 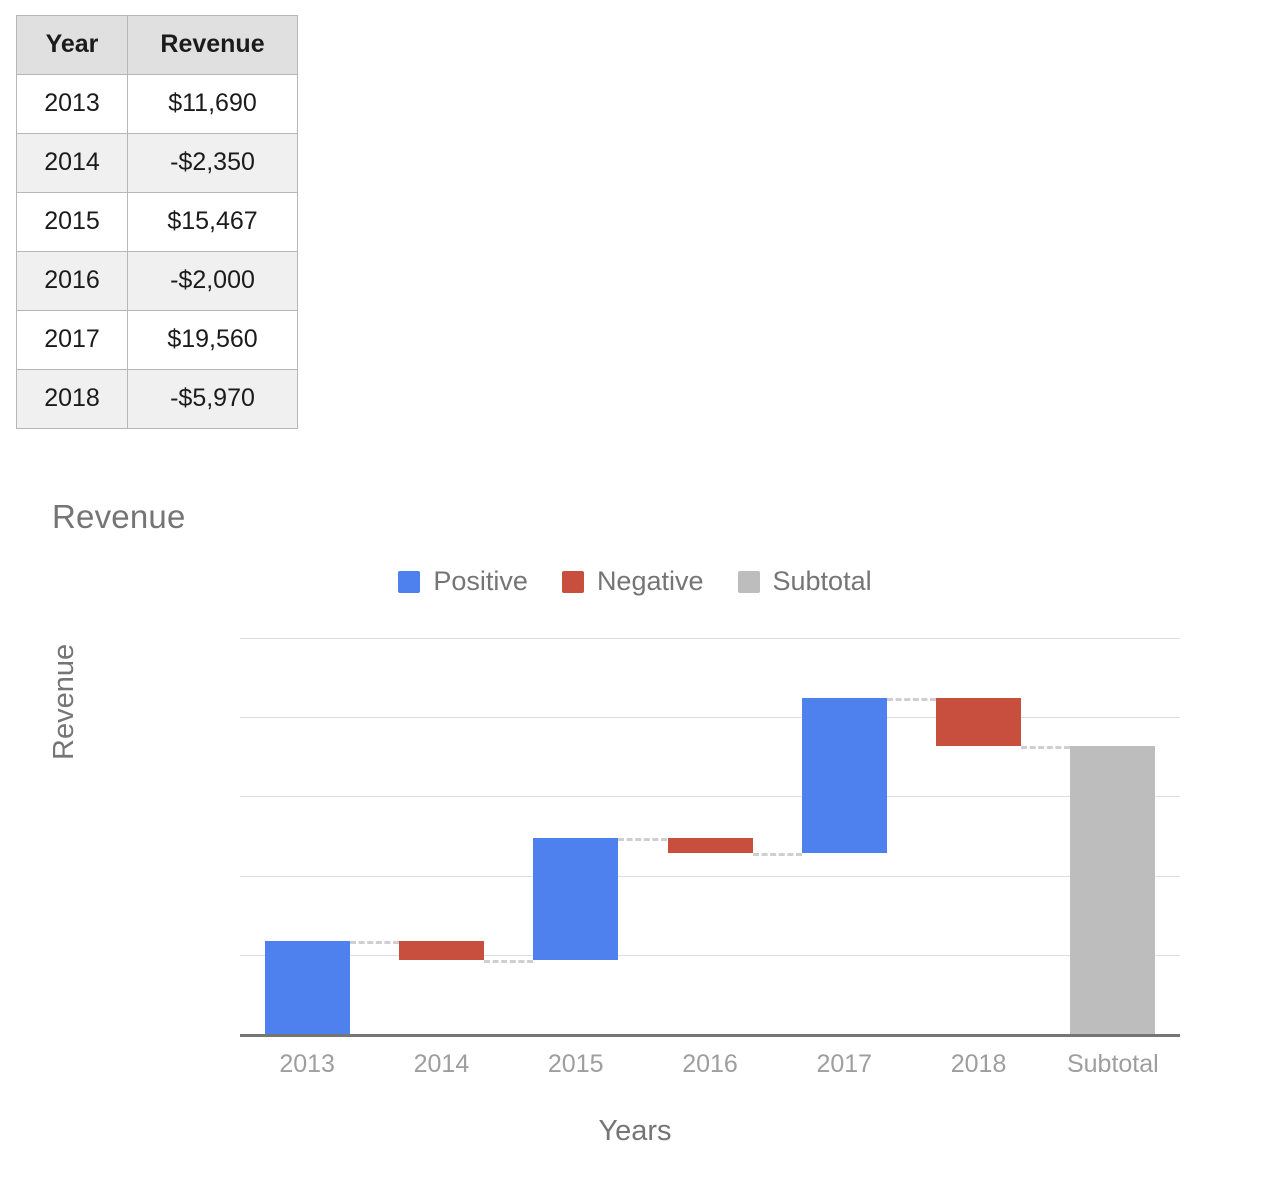 I want to click on x-axis-tick-label: 2017, so click(x=844, y=1064).